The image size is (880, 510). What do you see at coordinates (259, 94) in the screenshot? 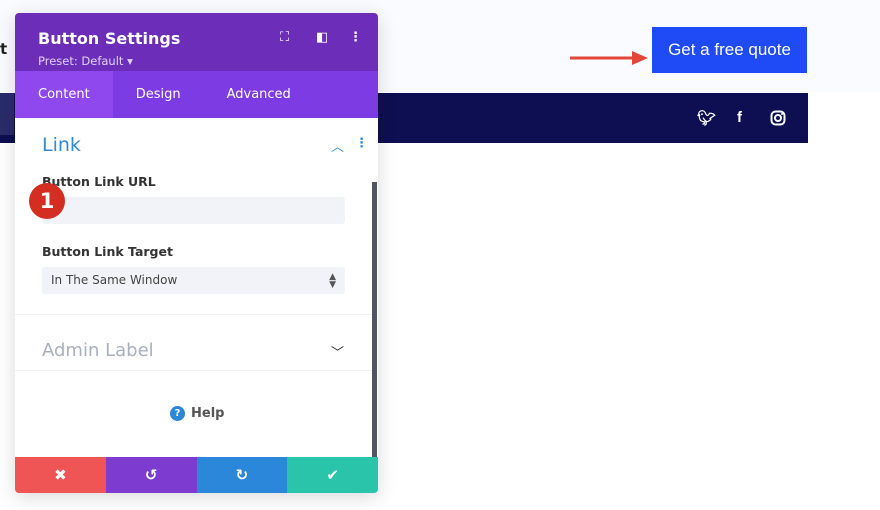
I see `tab-advanced: Advanced` at bounding box center [259, 94].